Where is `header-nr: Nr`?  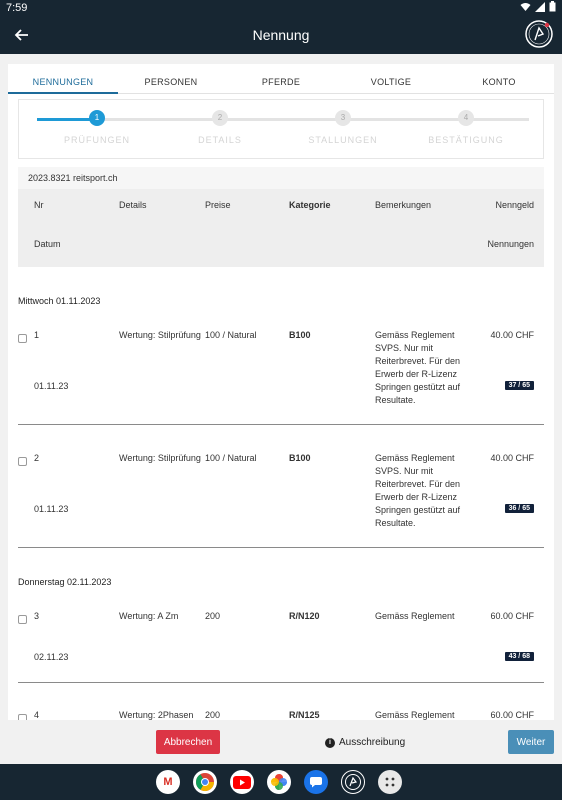
header-nr: Nr is located at coordinates (39, 205).